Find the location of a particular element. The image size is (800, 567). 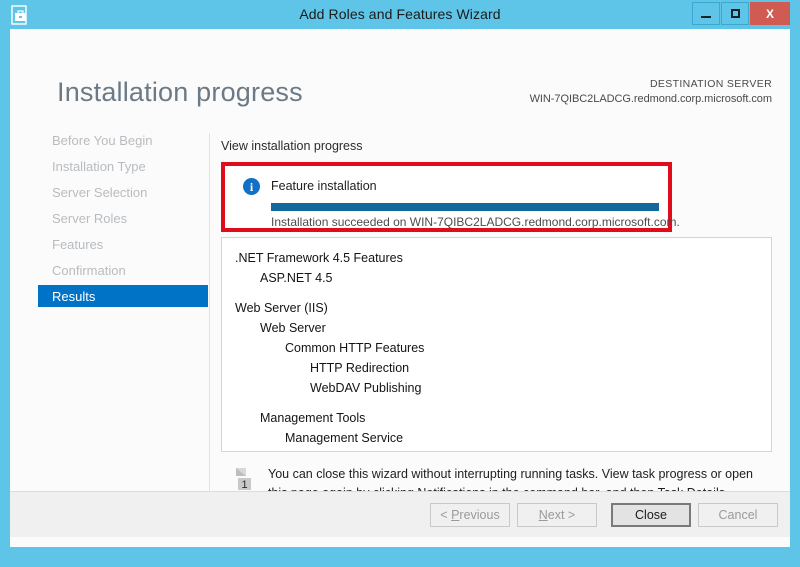

next-button-label: Next > is located at coordinates (557, 515).